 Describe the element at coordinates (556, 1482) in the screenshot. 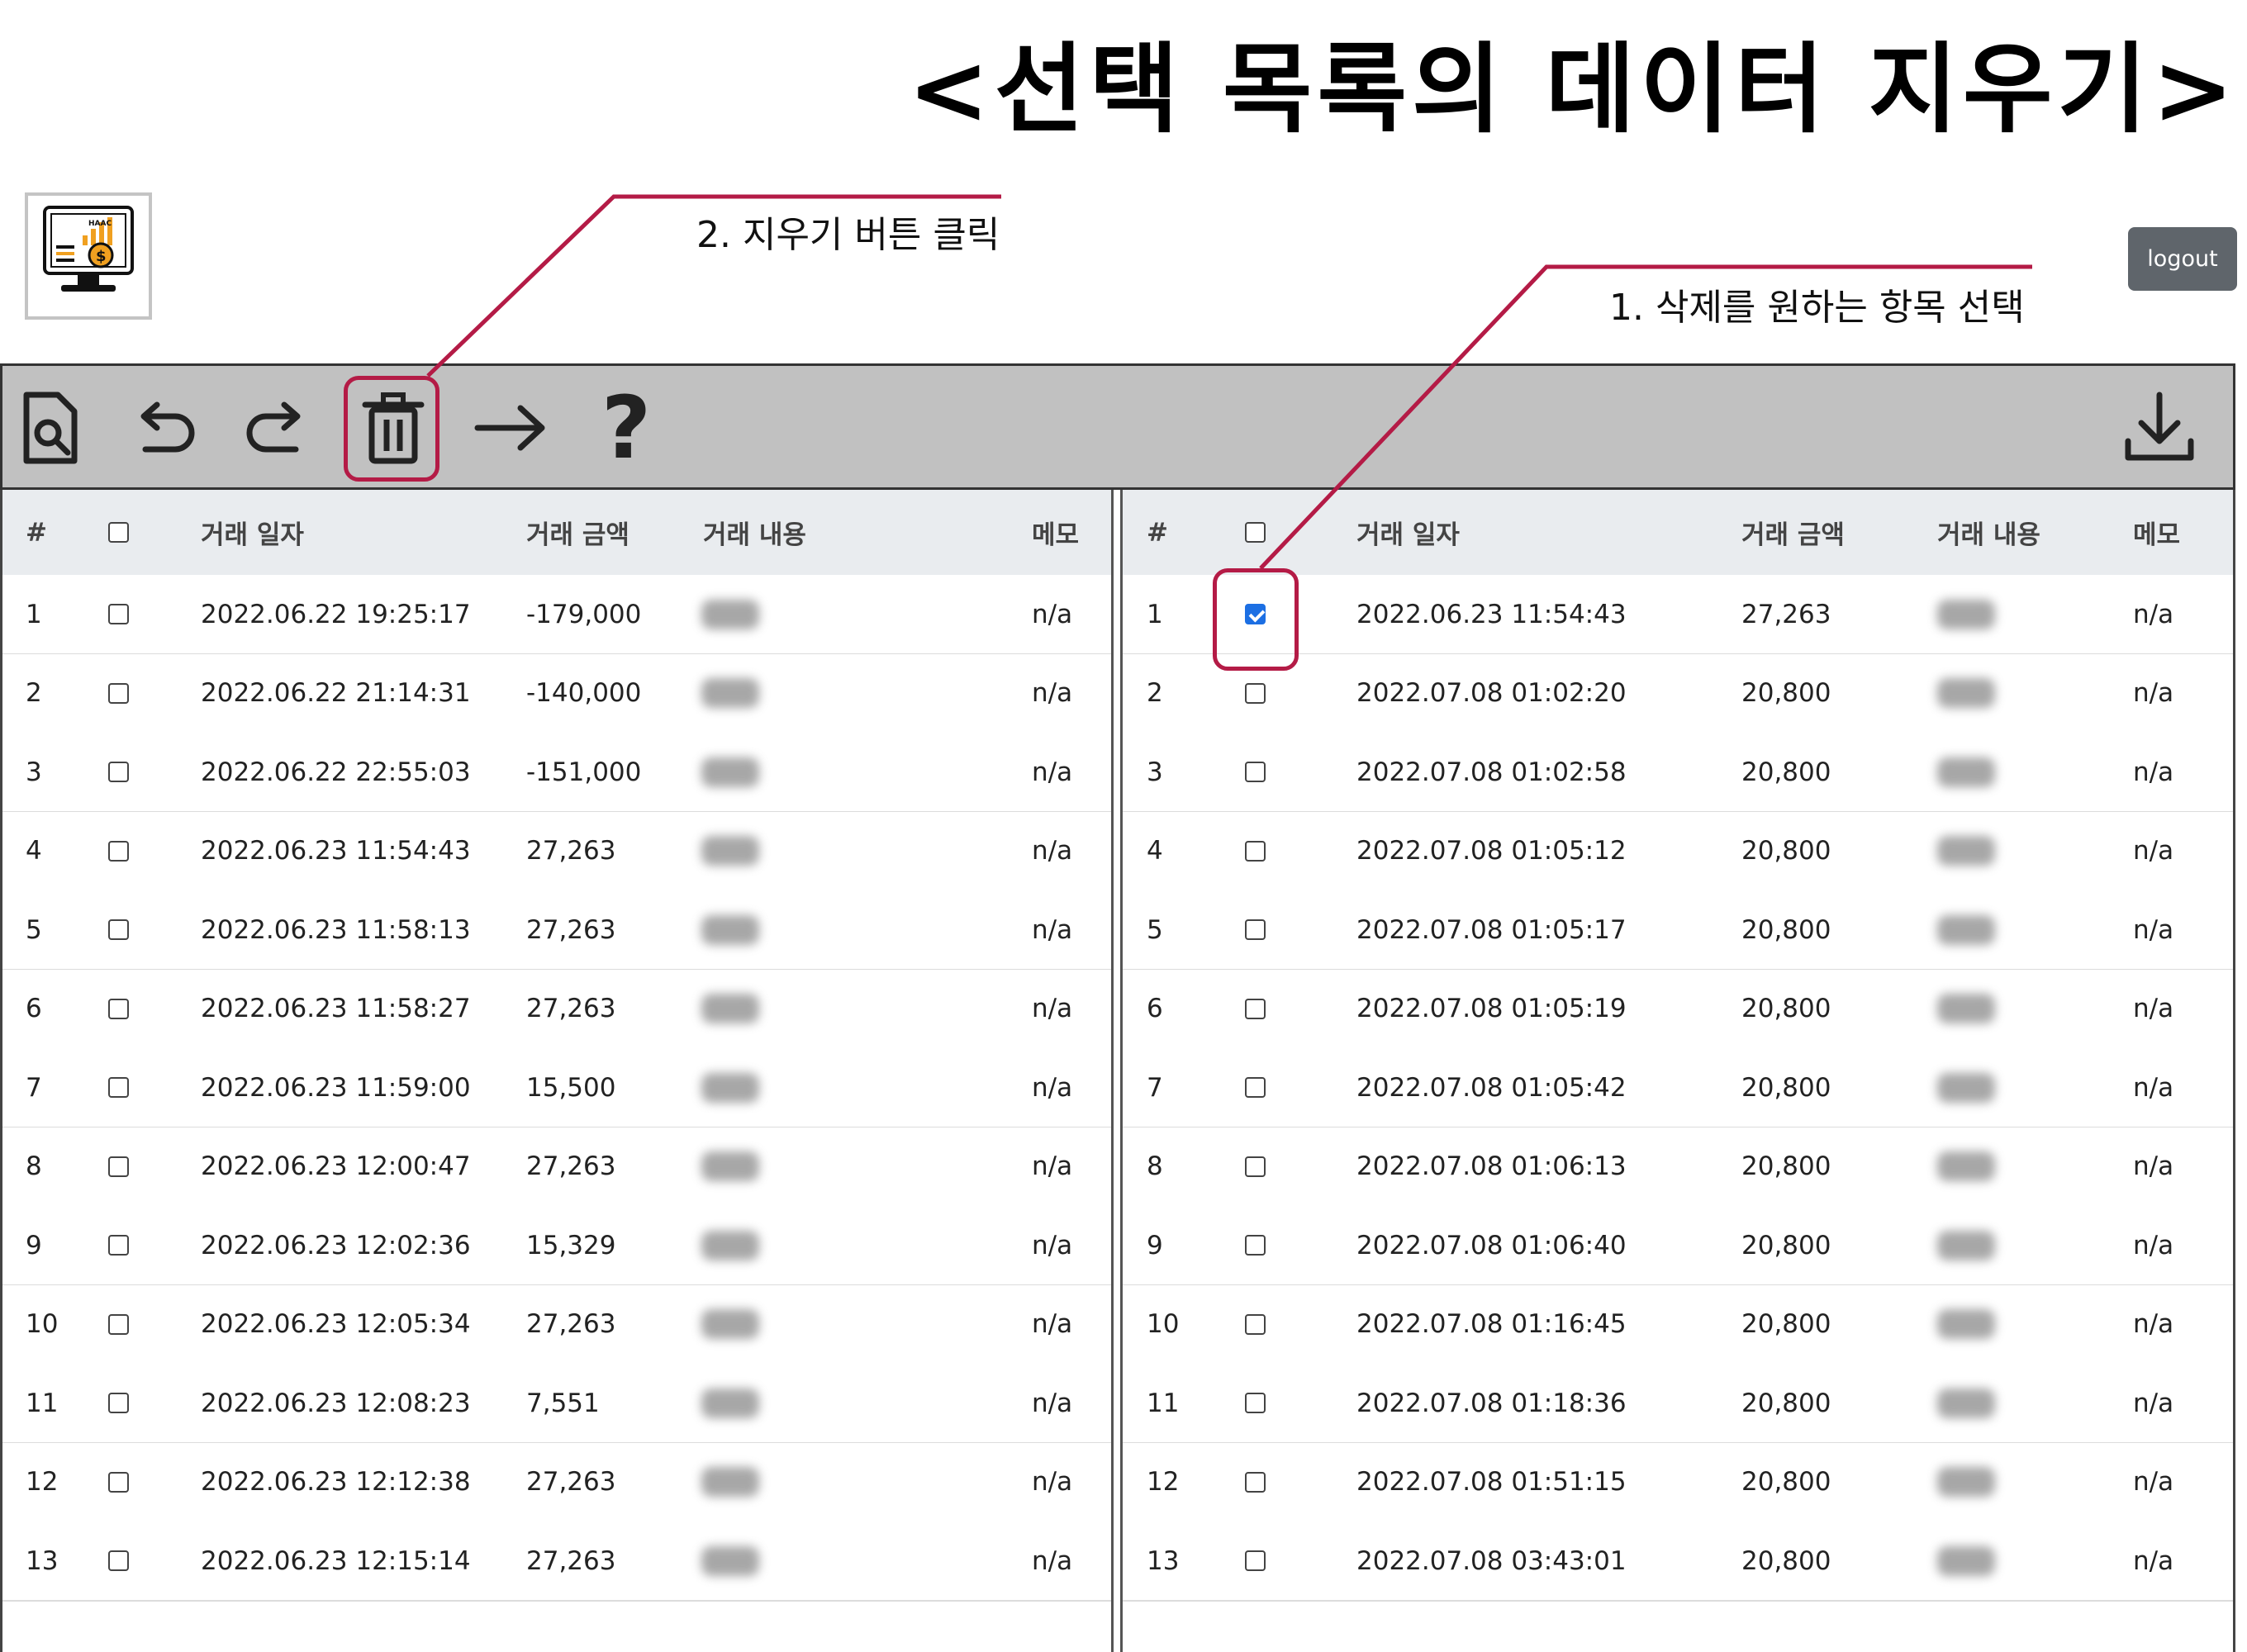

I see `table-row: 12 2022.06.23 12:12:38 27,263 n/a` at that location.